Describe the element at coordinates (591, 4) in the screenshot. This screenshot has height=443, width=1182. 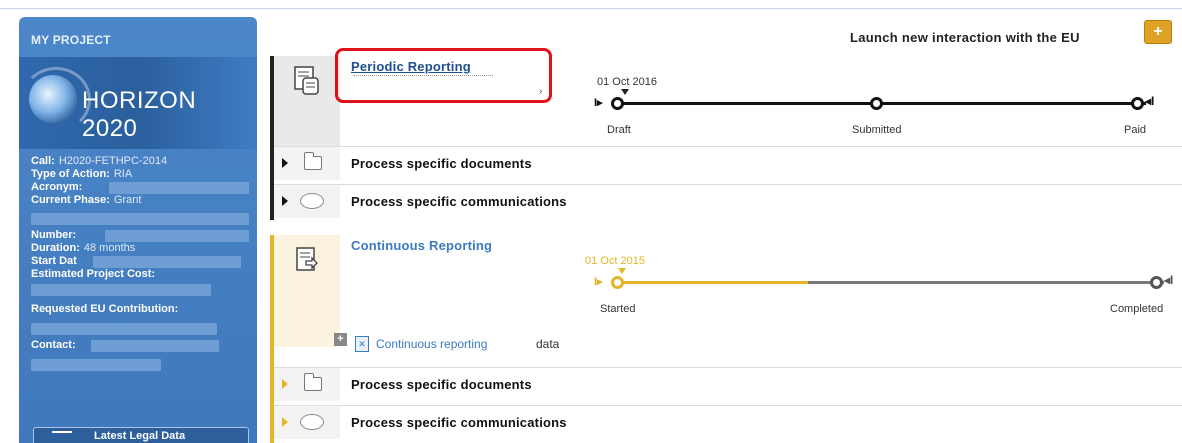
I see `top-border` at that location.